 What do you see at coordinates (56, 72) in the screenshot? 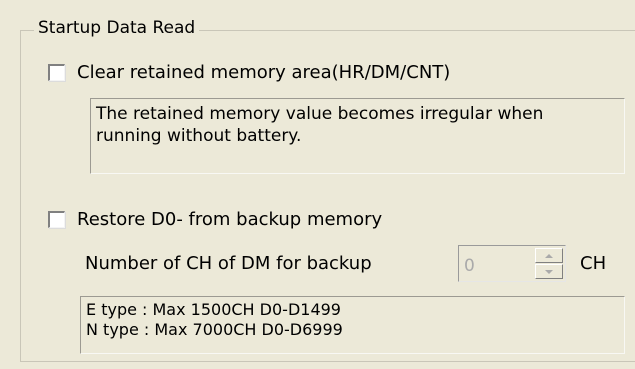
I see `clear-retained-memory-checkbox` at bounding box center [56, 72].